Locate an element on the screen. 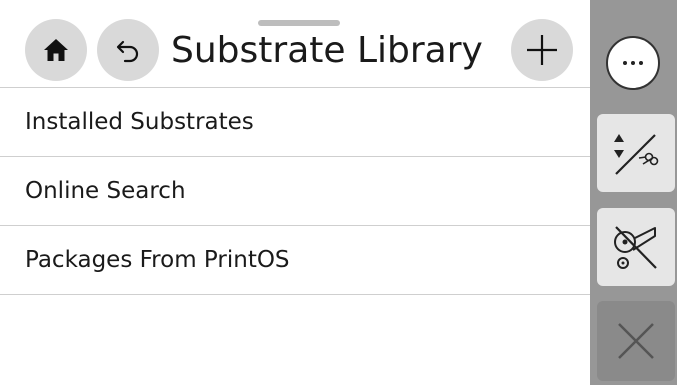  page-title: Substrate Library is located at coordinates (327, 50).